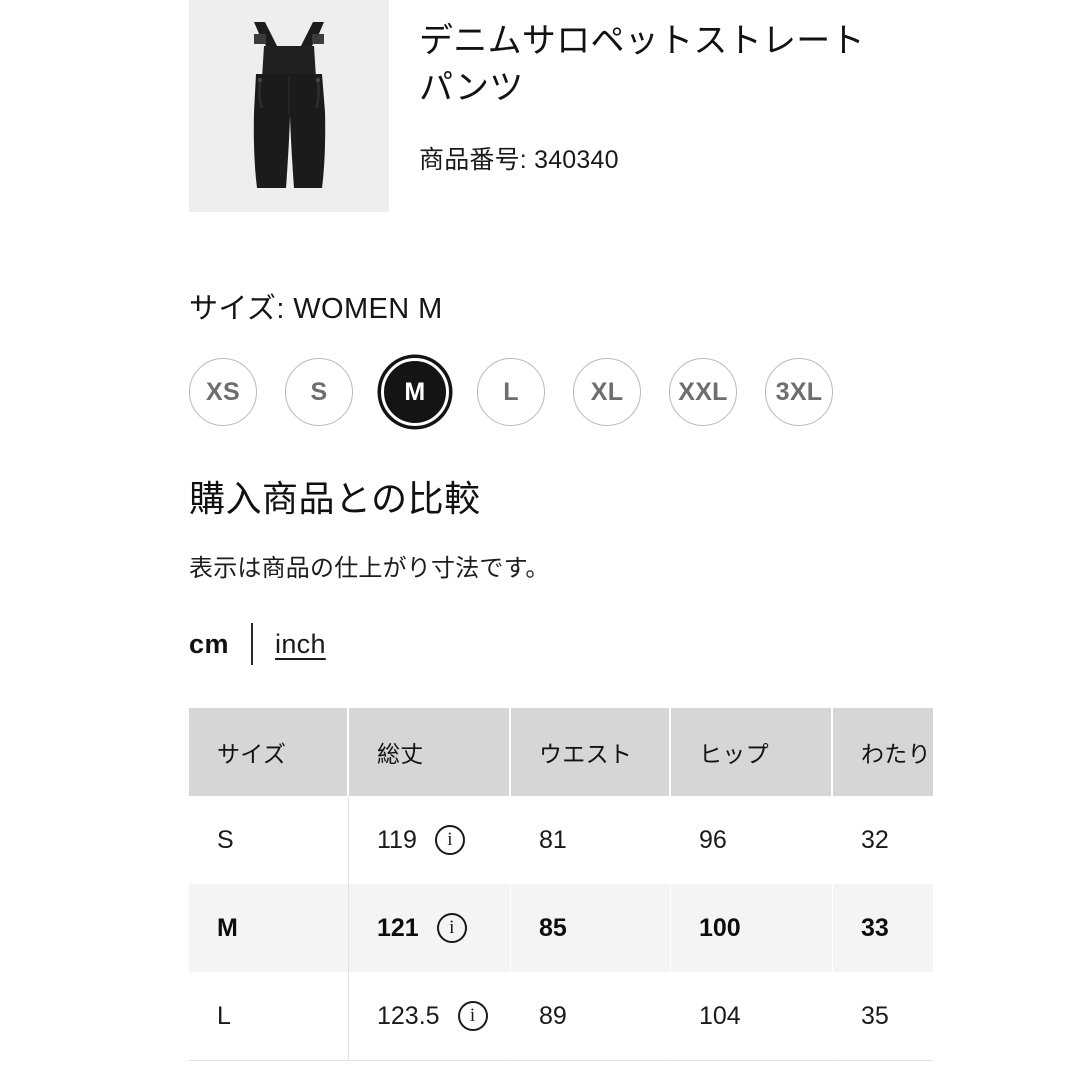  Describe the element at coordinates (642, 64) in the screenshot. I see `product-title: デニムサロペットストレートパンツ` at that location.